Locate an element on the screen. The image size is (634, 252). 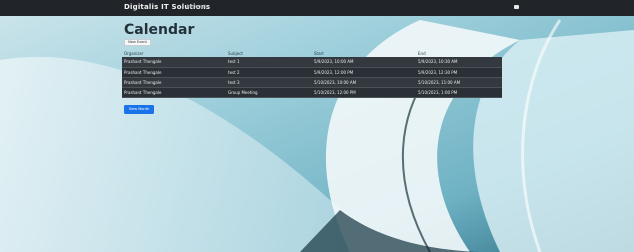
end-cell: 5/10/2023, 1:00 PM is located at coordinates (459, 92).